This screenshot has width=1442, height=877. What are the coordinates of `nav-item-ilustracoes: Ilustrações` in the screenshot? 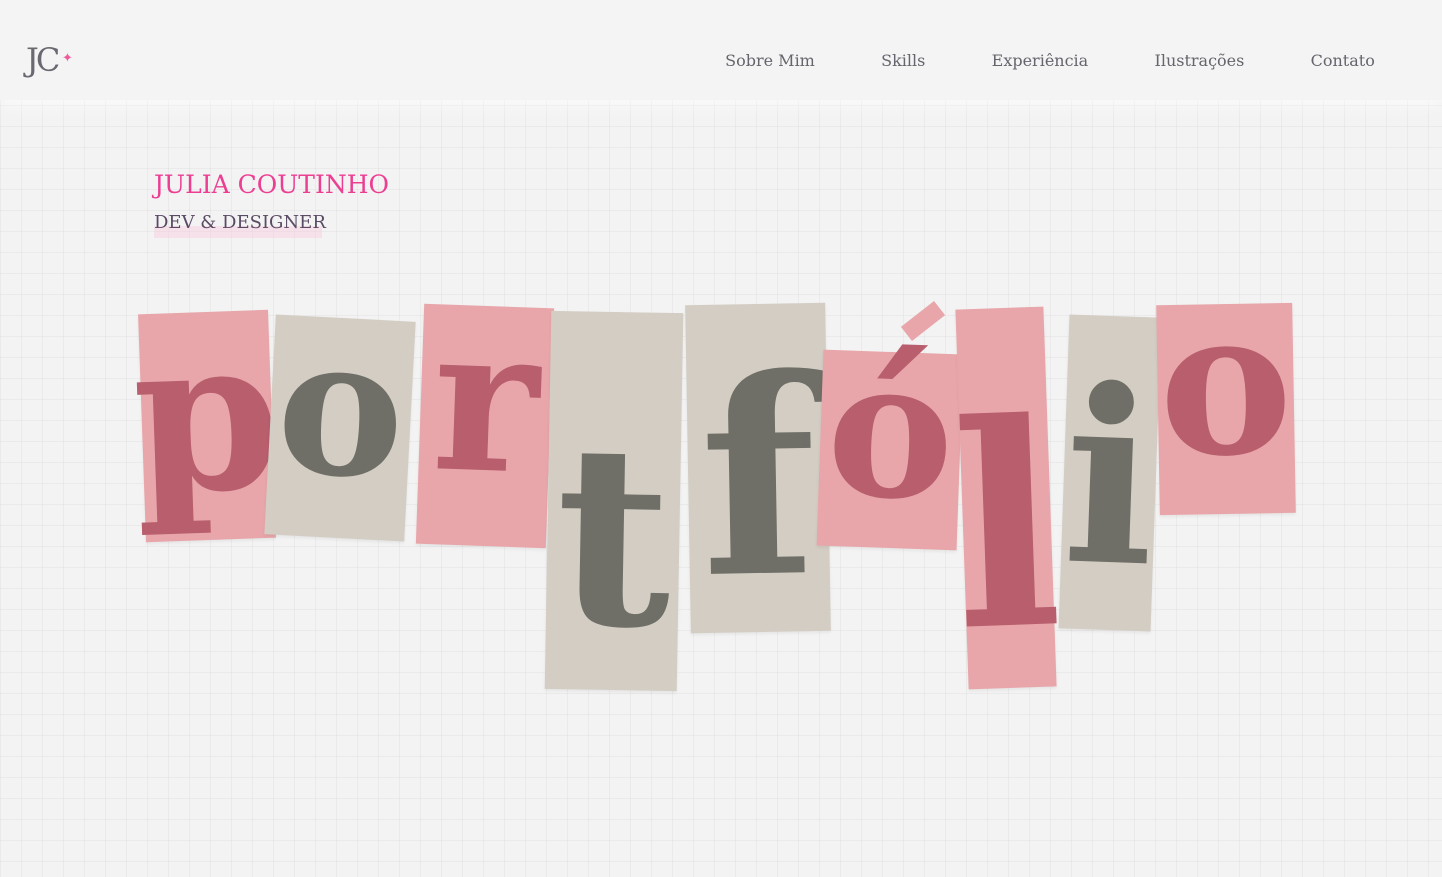 It's located at (1200, 60).